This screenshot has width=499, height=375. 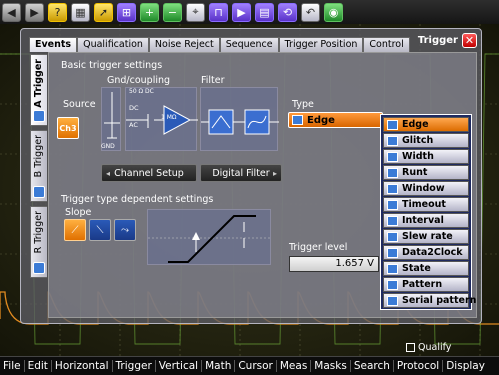 I want to click on undo-icon: ↶, so click(x=310, y=12).